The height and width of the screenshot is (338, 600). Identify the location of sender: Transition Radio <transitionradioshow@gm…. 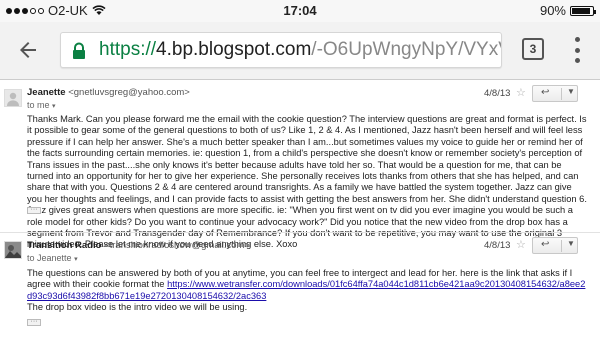
(138, 245).